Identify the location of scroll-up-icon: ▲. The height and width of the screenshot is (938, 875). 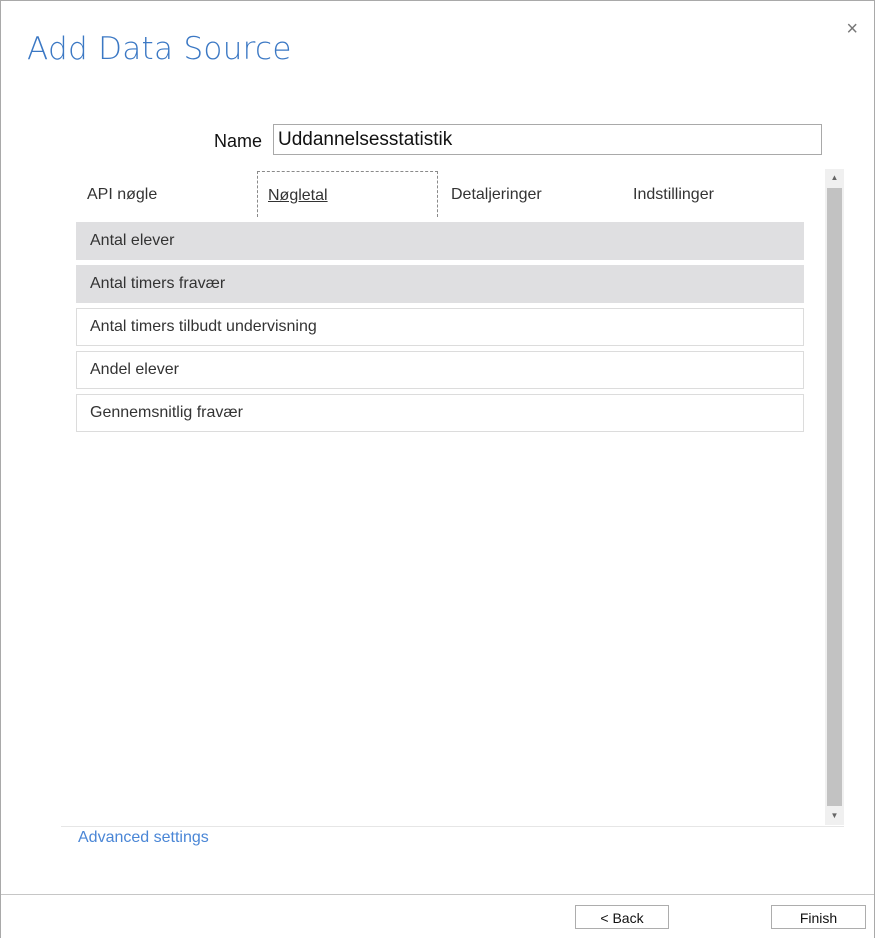
(834, 178).